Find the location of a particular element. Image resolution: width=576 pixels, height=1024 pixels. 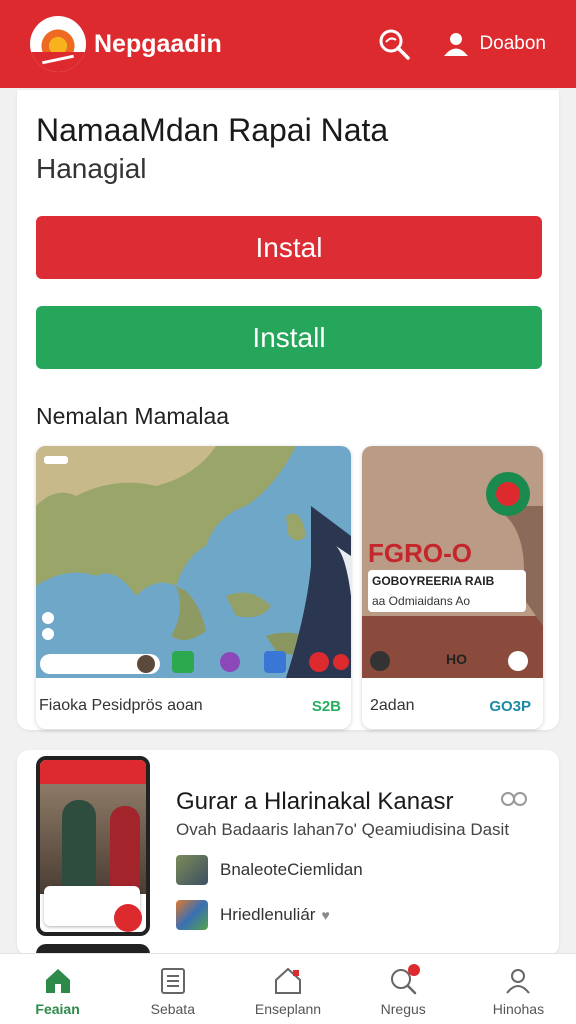

list-icon is located at coordinates (172, 981).